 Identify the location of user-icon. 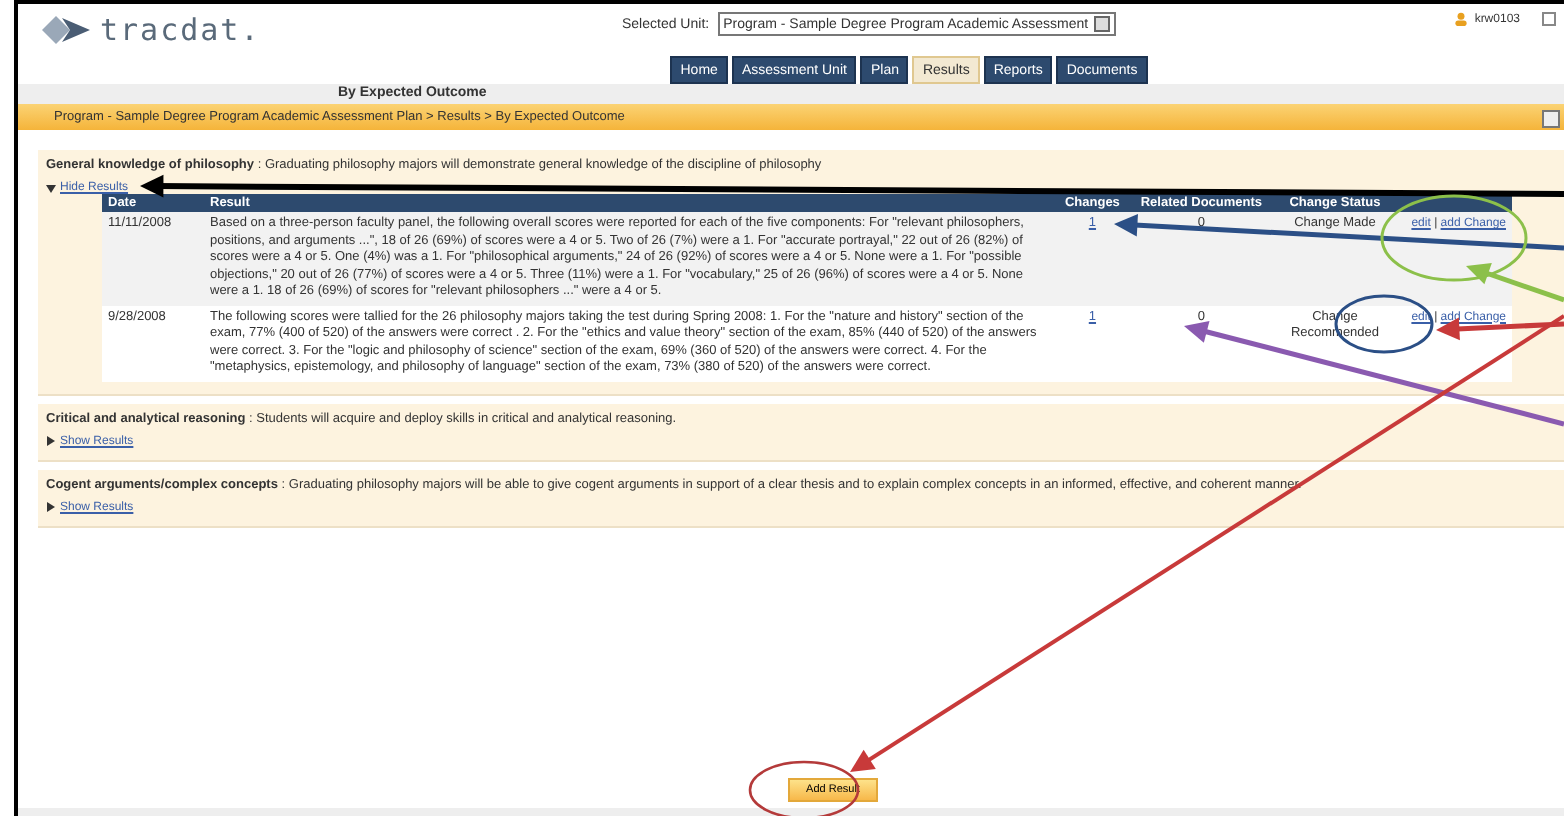
(1461, 19).